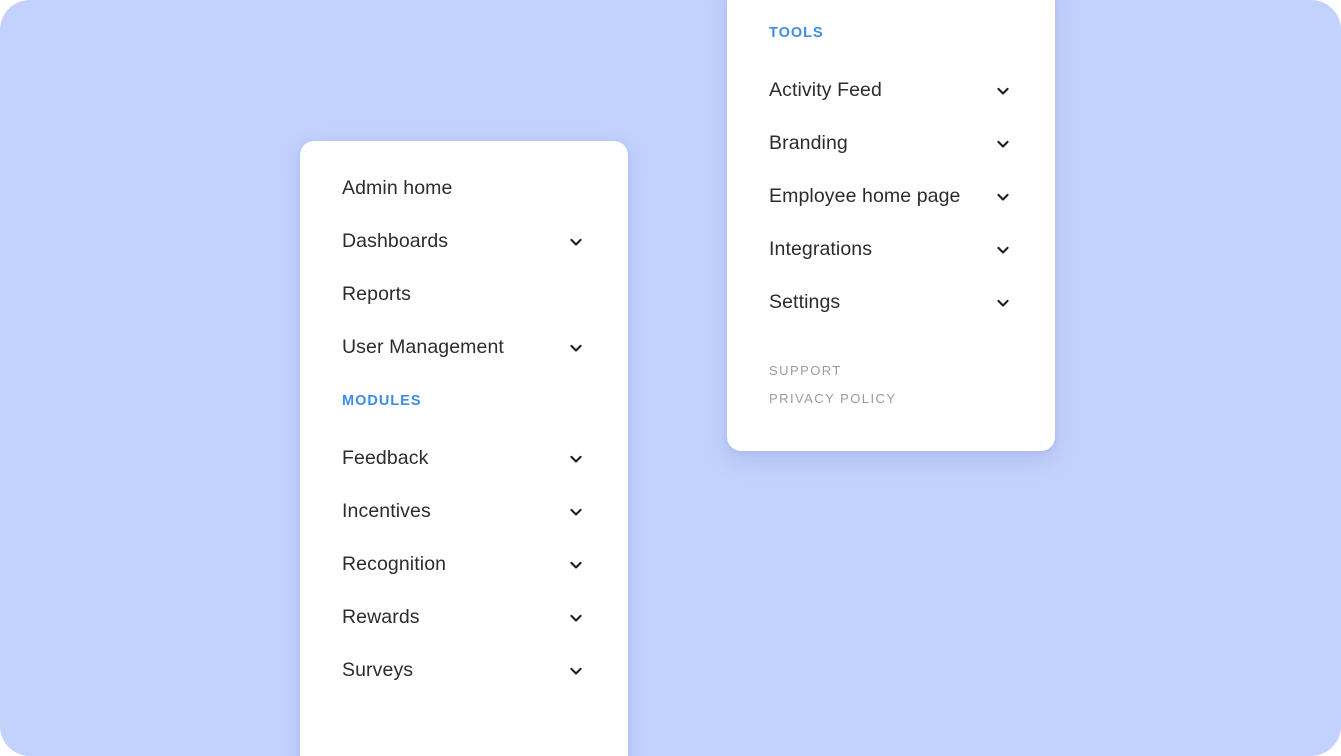 This screenshot has height=756, width=1341. I want to click on nav-item-label: Reports, so click(376, 293).